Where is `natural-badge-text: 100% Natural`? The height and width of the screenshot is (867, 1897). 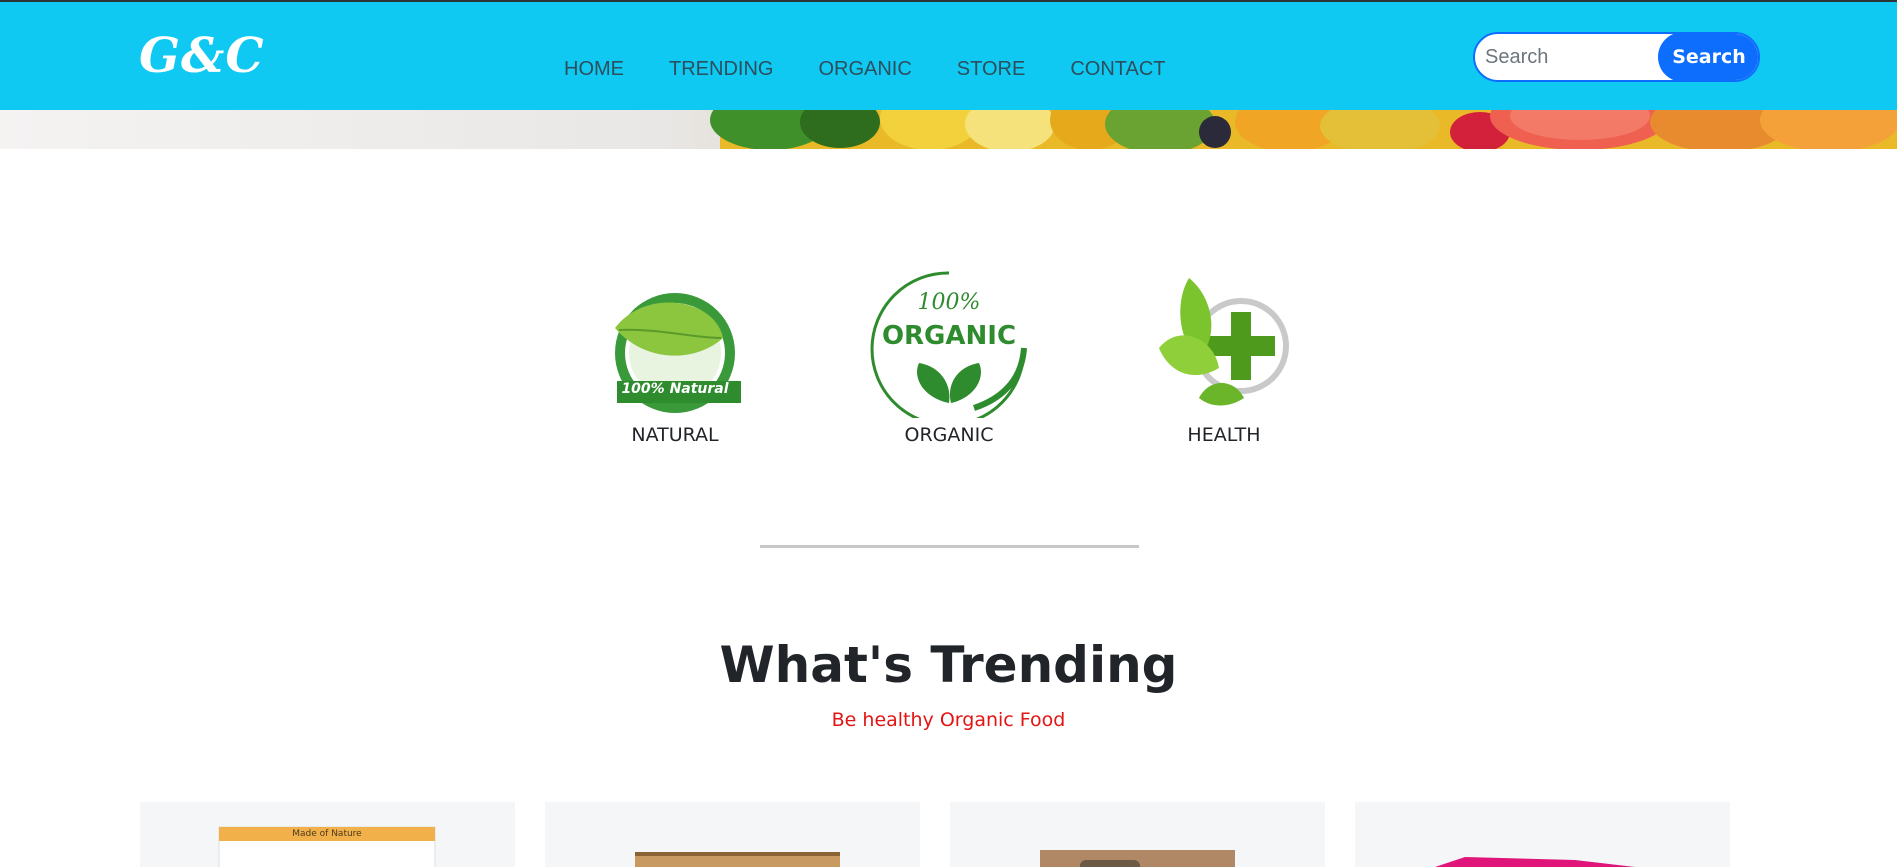
natural-badge-text: 100% Natural is located at coordinates (675, 389).